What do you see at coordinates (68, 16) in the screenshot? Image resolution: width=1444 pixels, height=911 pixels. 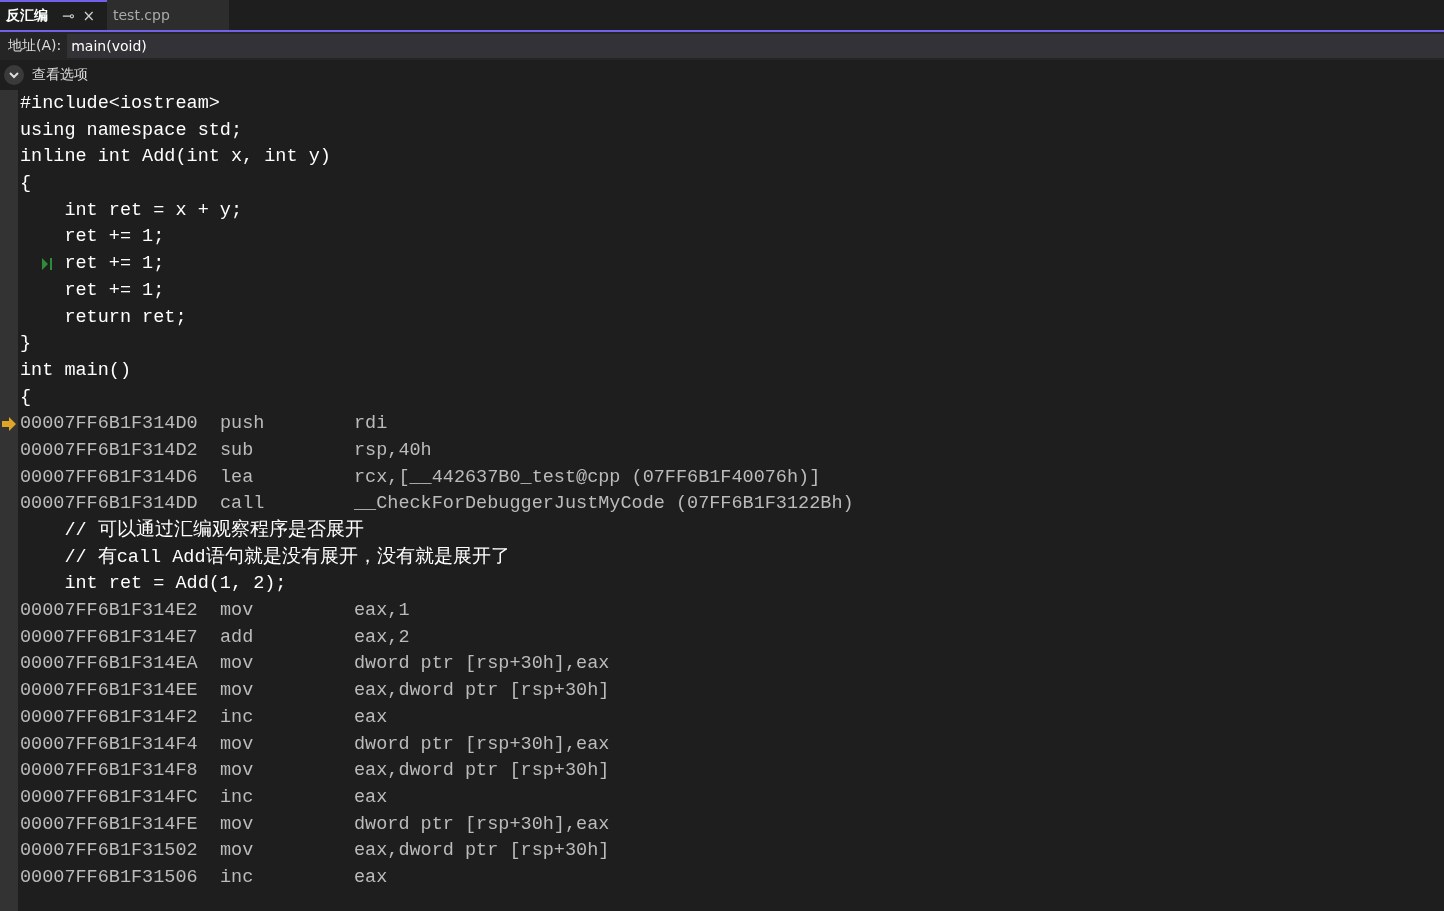 I see `pin-icon: ⊸` at bounding box center [68, 16].